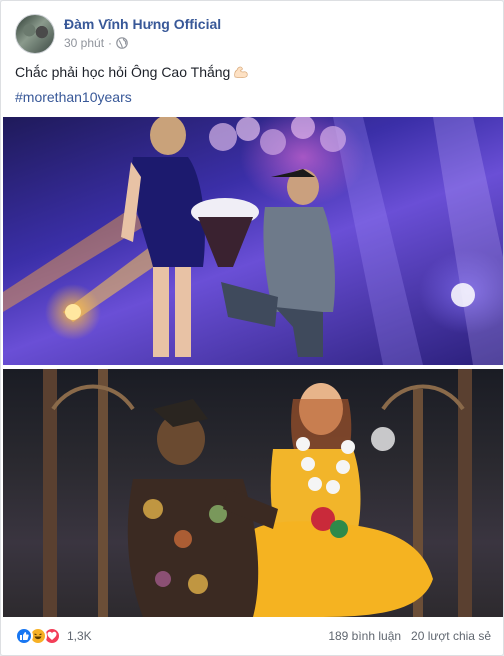 This screenshot has height=656, width=504. What do you see at coordinates (73, 97) in the screenshot?
I see `hashtag-link: #morethan10years` at bounding box center [73, 97].